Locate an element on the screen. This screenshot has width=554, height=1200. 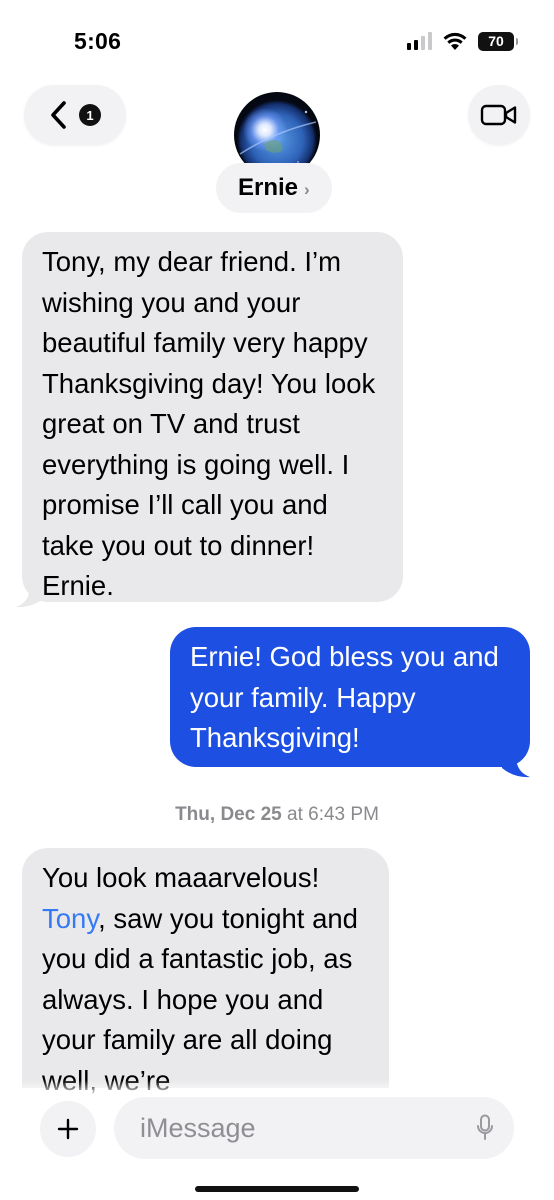
video-camera-icon is located at coordinates (498, 115).